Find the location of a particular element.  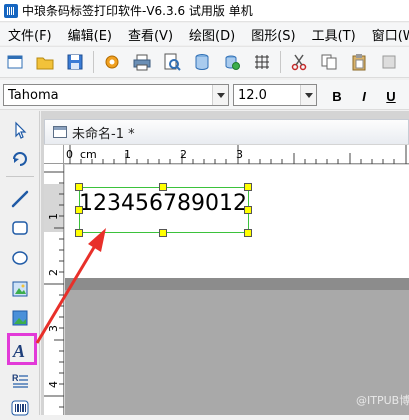

watermark: @ITPUB博客 is located at coordinates (382, 400).